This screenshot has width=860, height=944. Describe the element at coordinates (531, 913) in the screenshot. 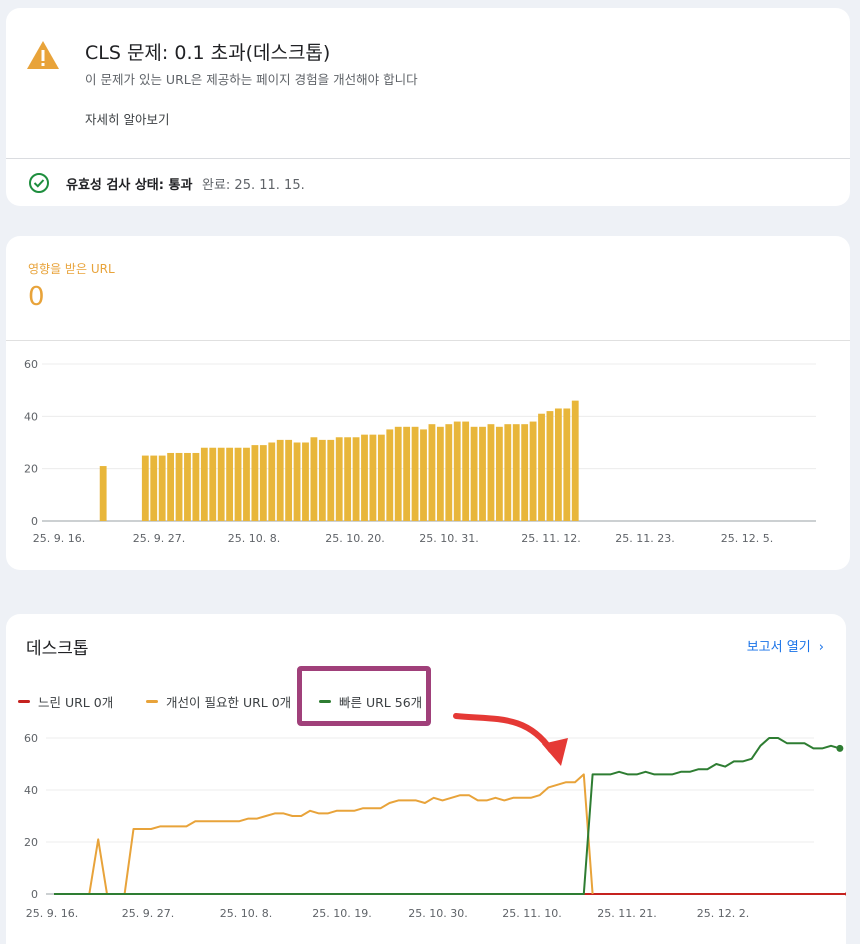

I see `x-tick-label: 25. 11. 10.` at that location.